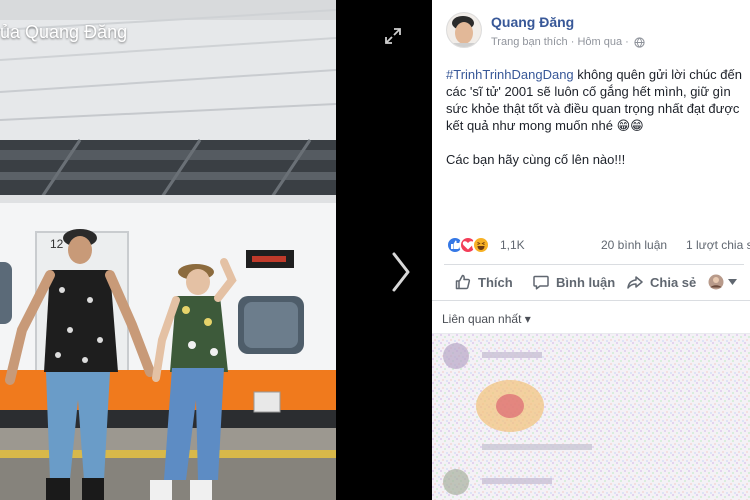 The height and width of the screenshot is (500, 750). What do you see at coordinates (718, 245) in the screenshot?
I see `share-count: 1 lượt chia sẻ` at bounding box center [718, 245].